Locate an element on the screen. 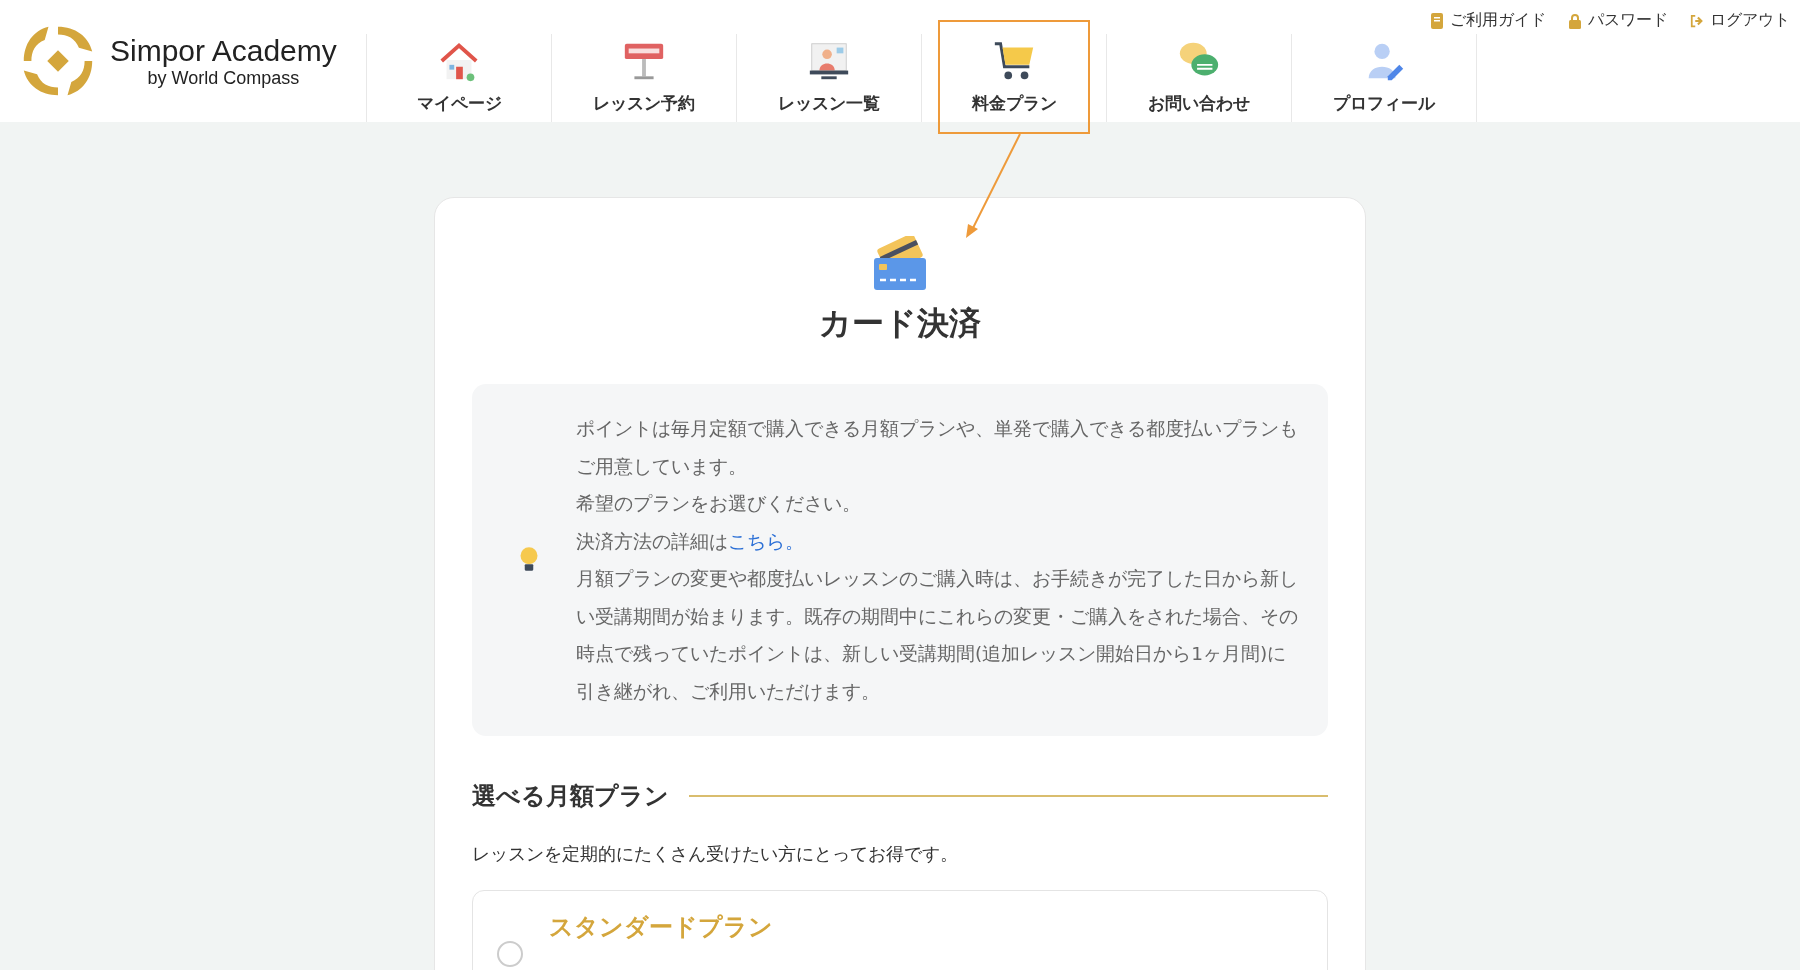  info-paragraph: 希望のプランをお選びください。 is located at coordinates (719, 504).